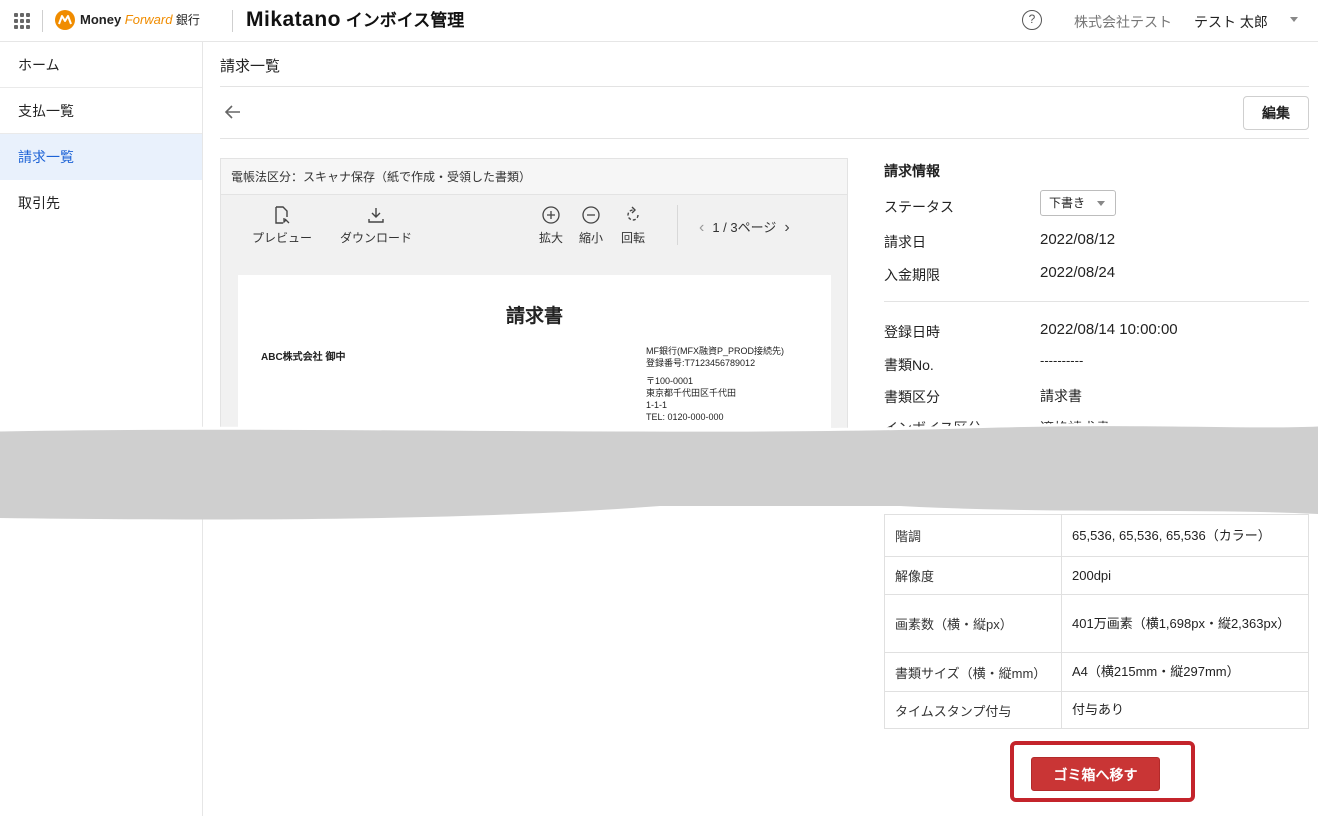  I want to click on table-row: 書類サイズ（横・縦mm） A4（横215mm・縦297mm）, so click(1096, 672).